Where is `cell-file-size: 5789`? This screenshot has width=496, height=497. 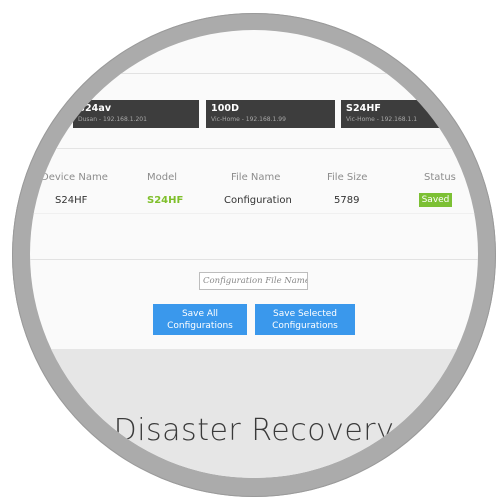 cell-file-size: 5789 is located at coordinates (347, 200).